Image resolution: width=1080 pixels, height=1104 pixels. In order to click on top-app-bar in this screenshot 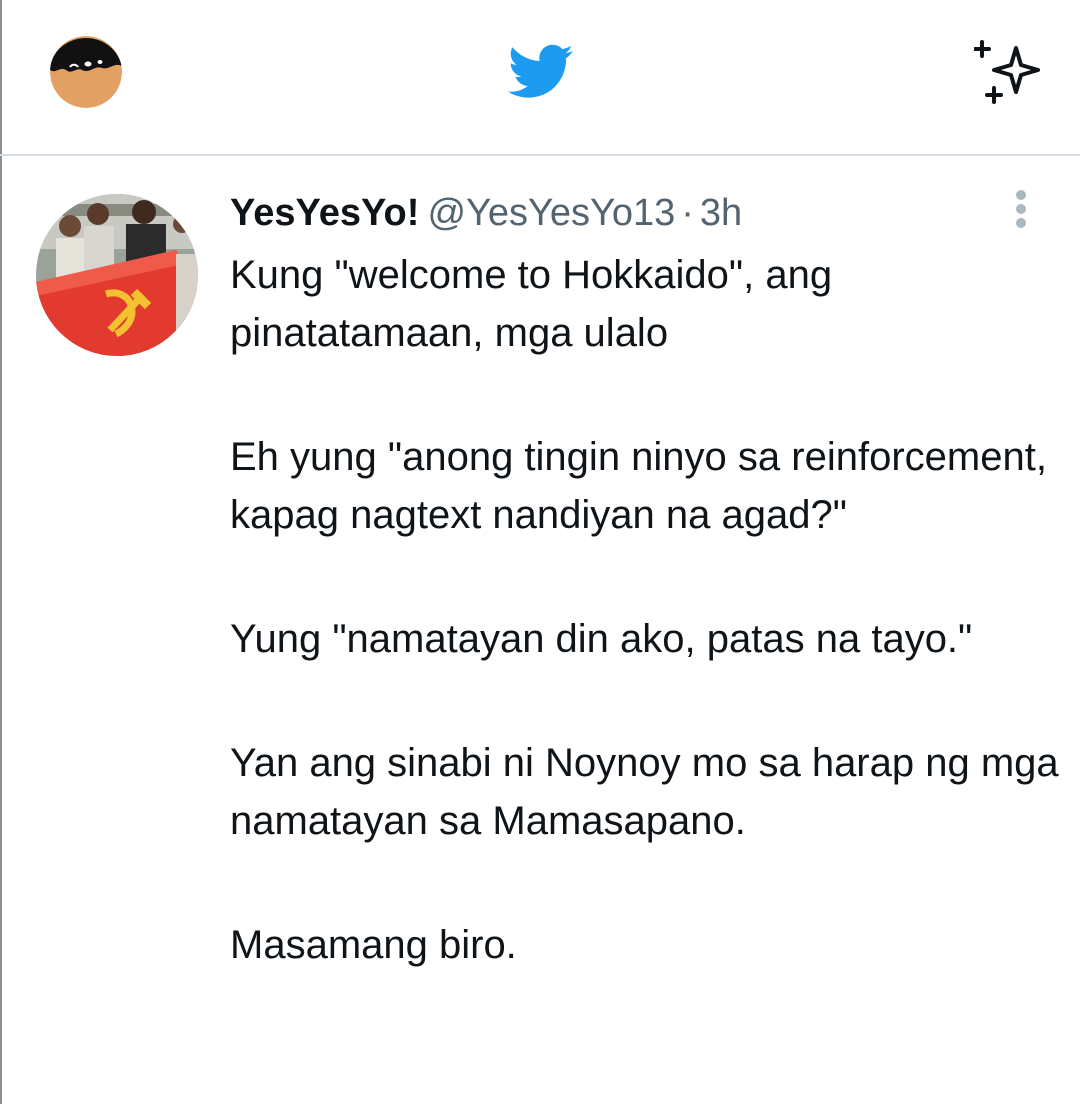, I will do `click(540, 78)`.